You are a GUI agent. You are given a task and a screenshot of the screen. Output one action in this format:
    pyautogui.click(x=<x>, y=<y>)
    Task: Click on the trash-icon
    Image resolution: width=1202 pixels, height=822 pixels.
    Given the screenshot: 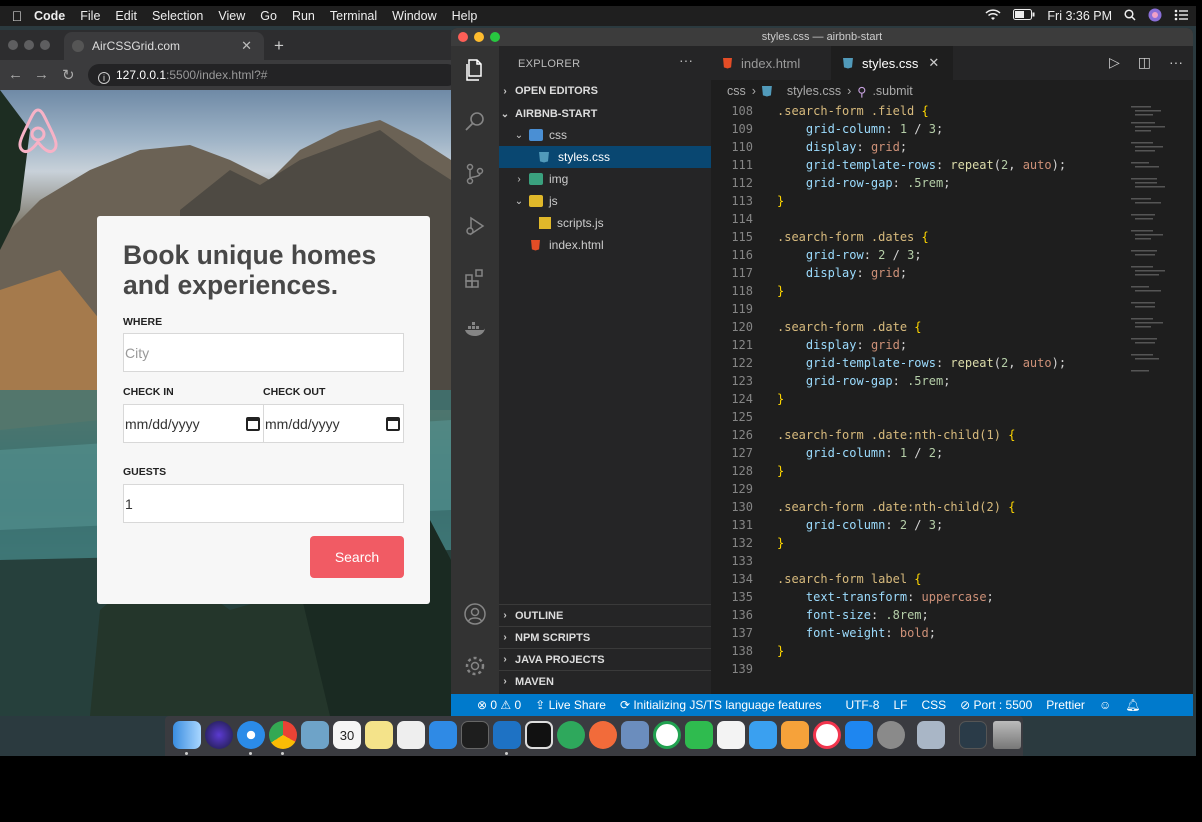 What is the action you would take?
    pyautogui.click(x=1007, y=735)
    